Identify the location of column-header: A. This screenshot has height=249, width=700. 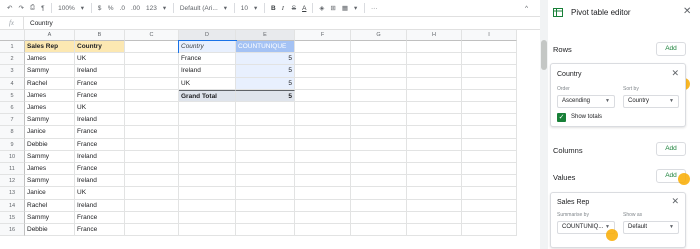
(50, 35).